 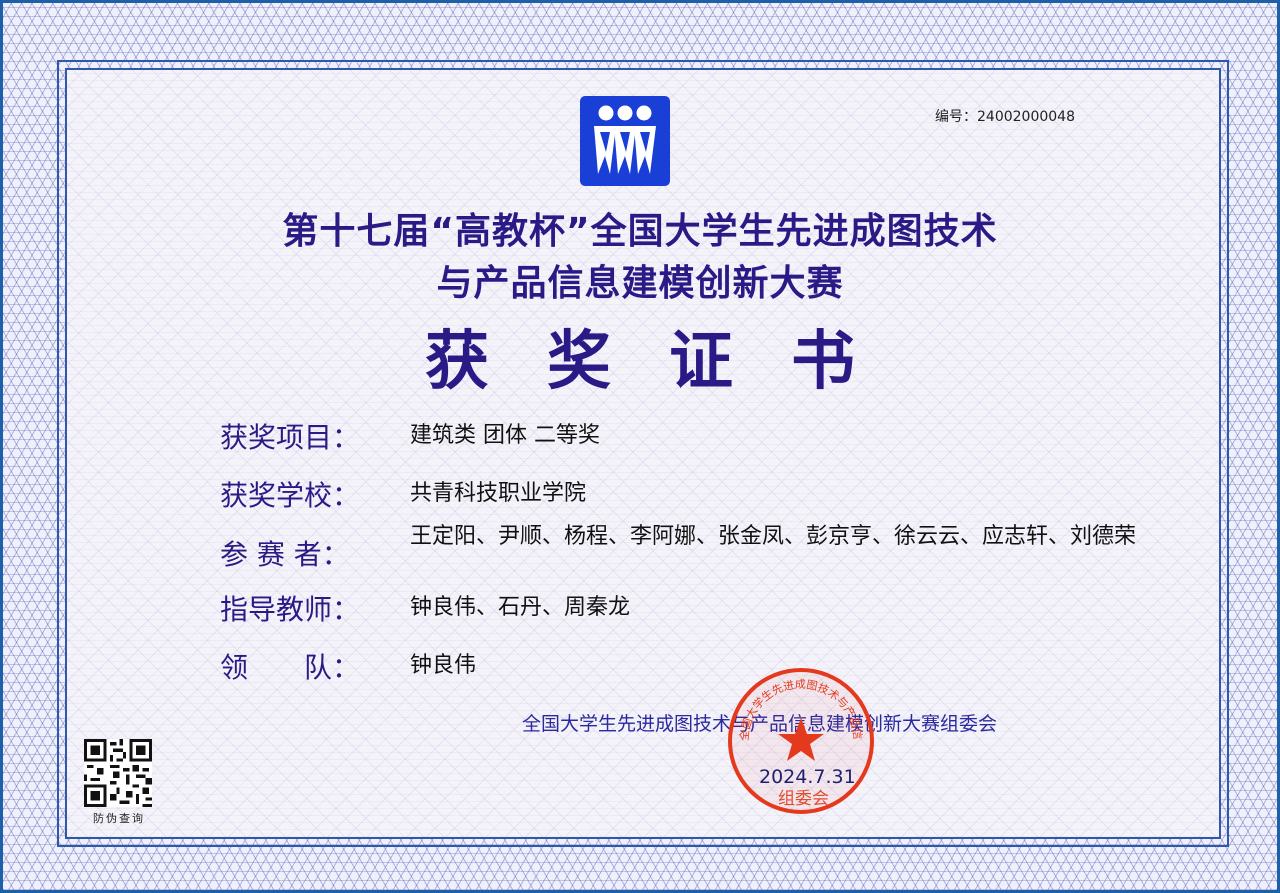 I want to click on competition-title-line2: 与产品信息建模创新大赛, so click(x=640, y=283).